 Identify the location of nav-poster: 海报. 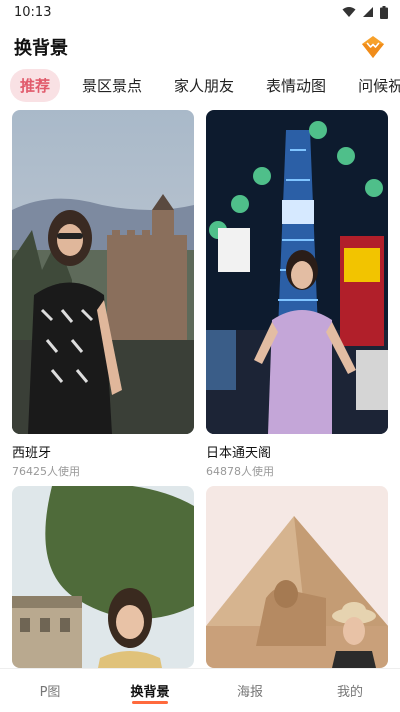
(250, 690).